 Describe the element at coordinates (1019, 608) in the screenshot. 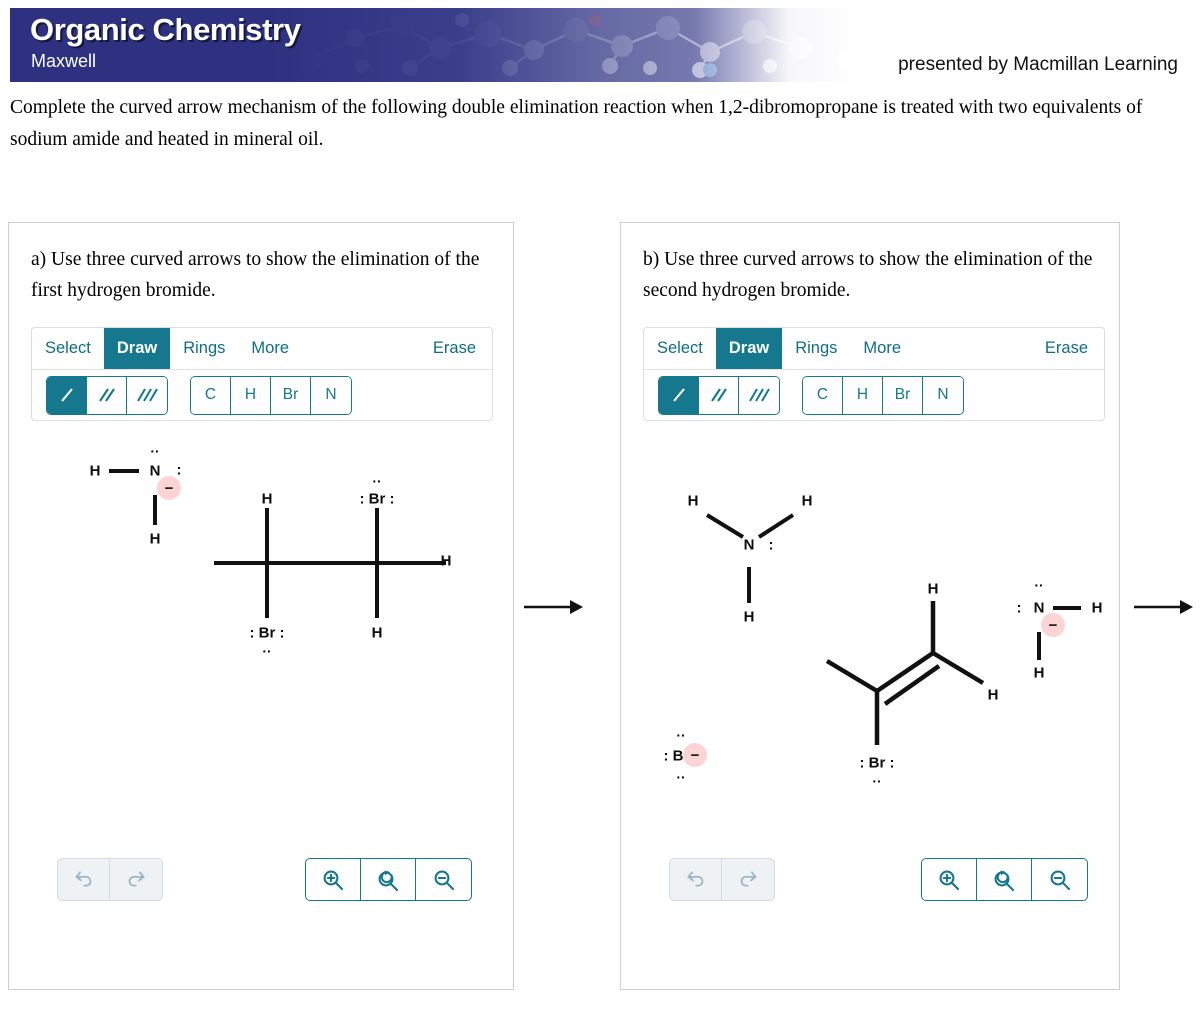

I see `amide2-lonepair-left-b: :` at that location.